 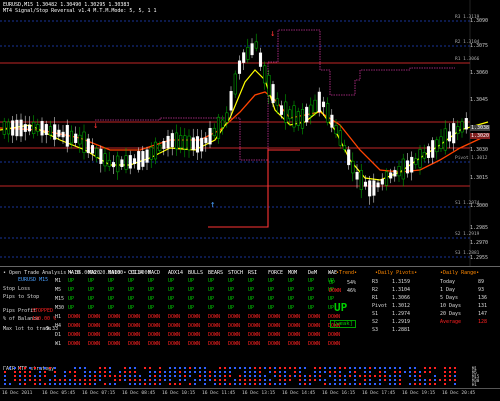 I want to click on range-value: 128, so click(x=483, y=322).